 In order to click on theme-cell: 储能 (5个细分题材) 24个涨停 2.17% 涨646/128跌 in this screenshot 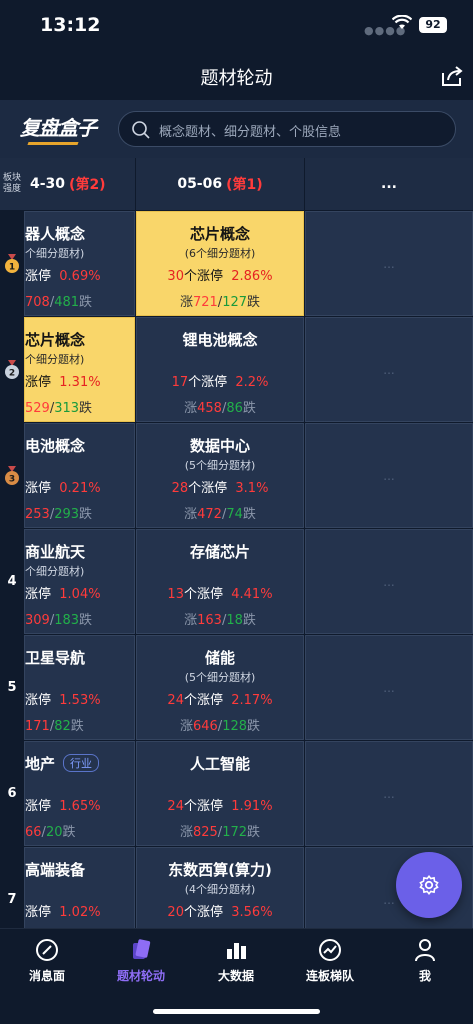, I will do `click(220, 687)`.